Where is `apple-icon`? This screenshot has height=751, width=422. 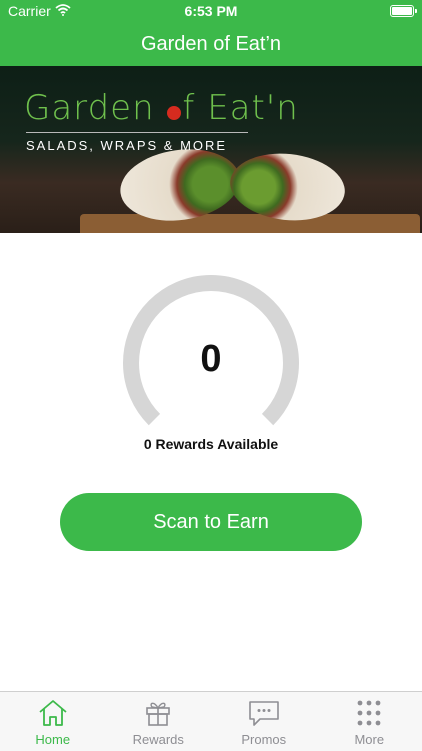 apple-icon is located at coordinates (174, 113).